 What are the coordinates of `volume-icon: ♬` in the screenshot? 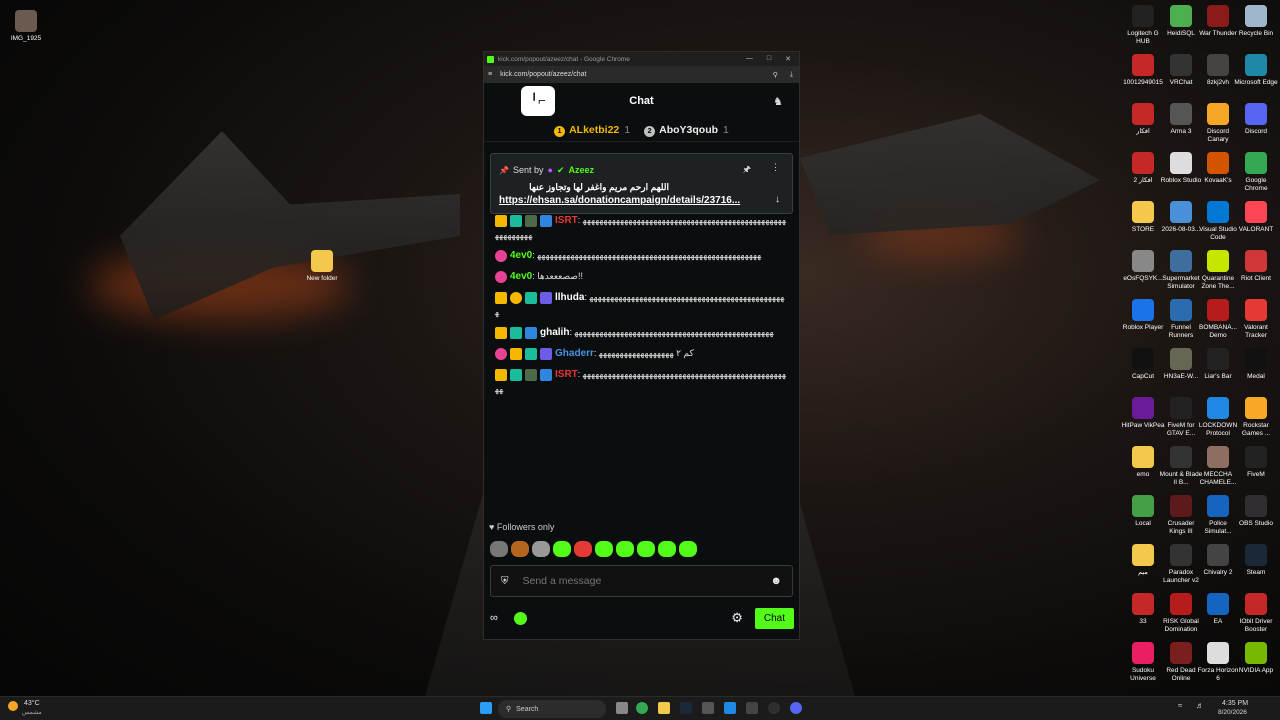 It's located at (1200, 705).